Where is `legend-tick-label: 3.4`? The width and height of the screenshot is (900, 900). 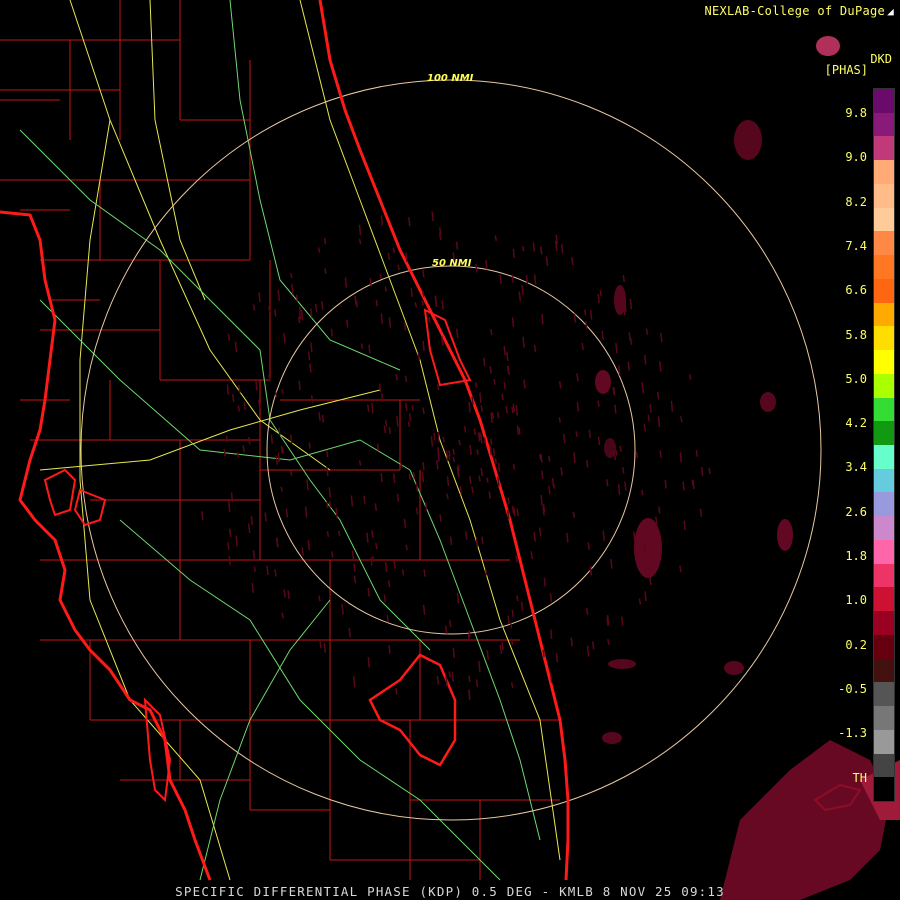
legend-tick-label: 3.4 is located at coordinates (856, 467).